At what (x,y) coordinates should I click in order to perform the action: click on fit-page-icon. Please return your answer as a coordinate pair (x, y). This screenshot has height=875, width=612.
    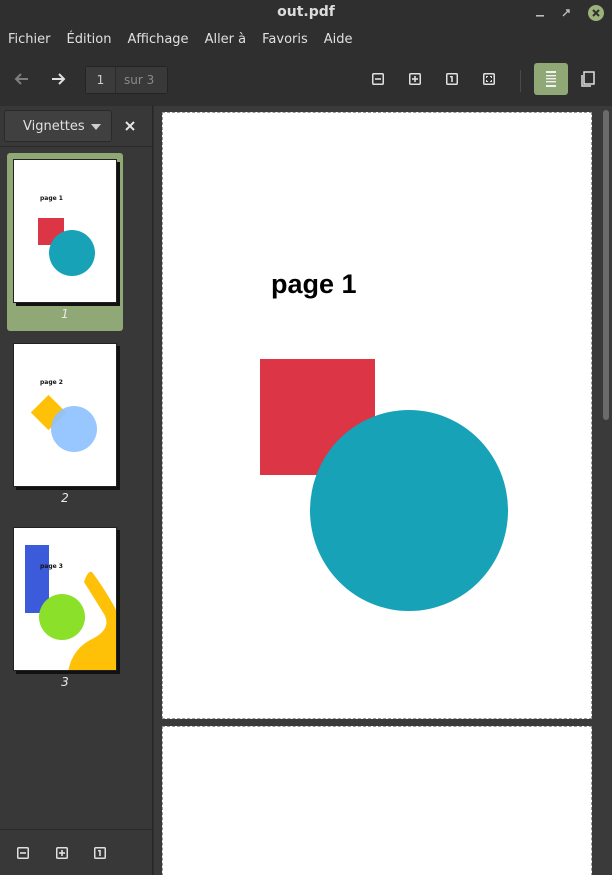
    Looking at the image, I should click on (489, 79).